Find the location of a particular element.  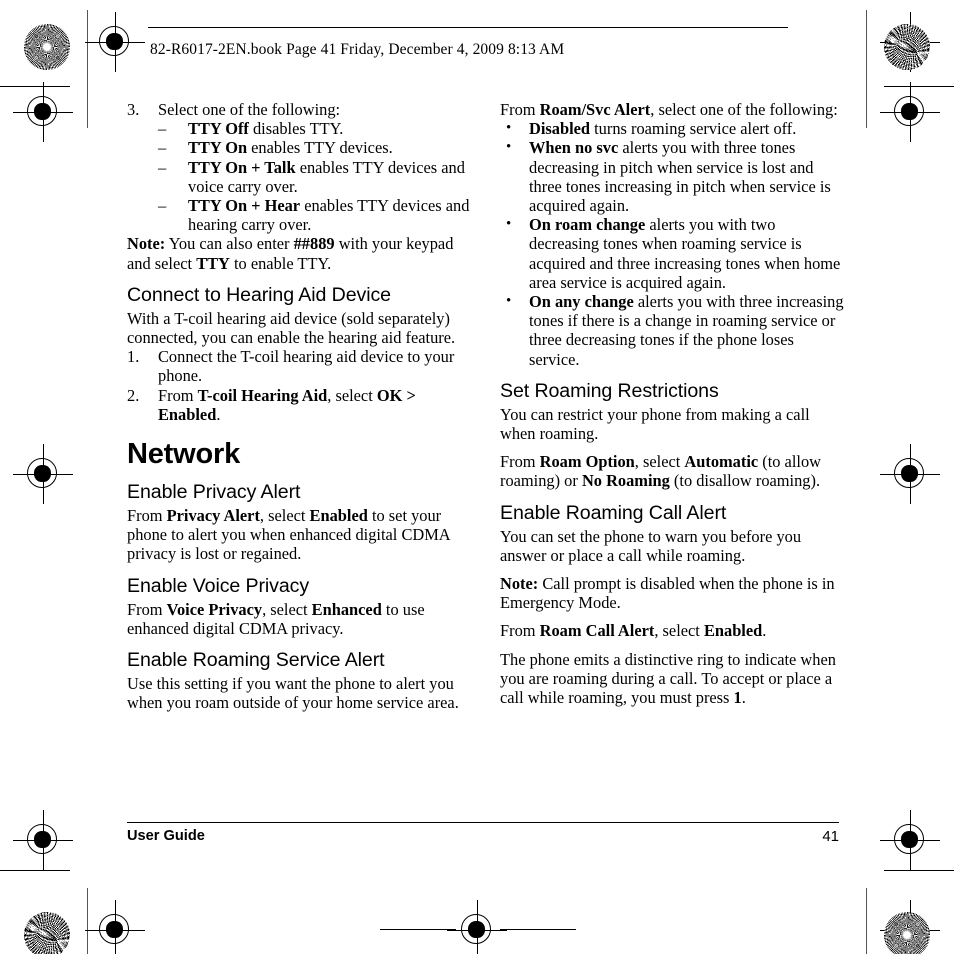

registration-target-right-lower is located at coordinates (910, 840).